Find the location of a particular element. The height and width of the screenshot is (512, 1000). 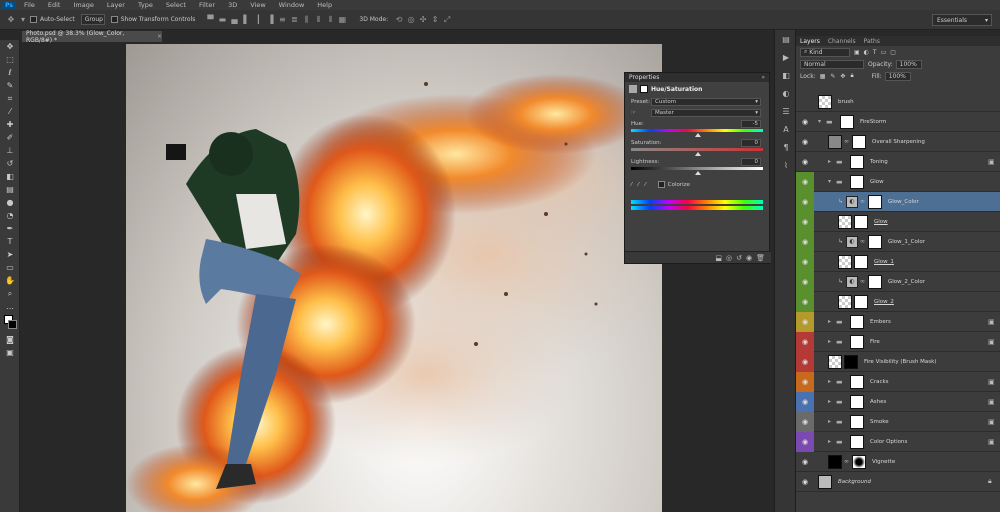

menu-view: View is located at coordinates (257, 5).